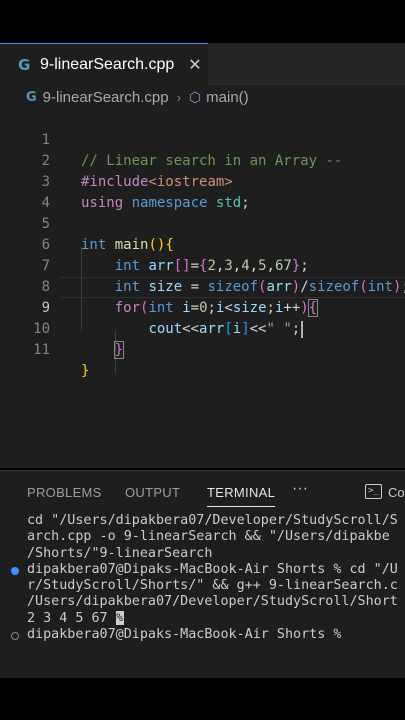 The image size is (405, 720). I want to click on terminal-line: dipakbera07@Dipaks-MacBook-Air Shorts %, so click(202, 635).